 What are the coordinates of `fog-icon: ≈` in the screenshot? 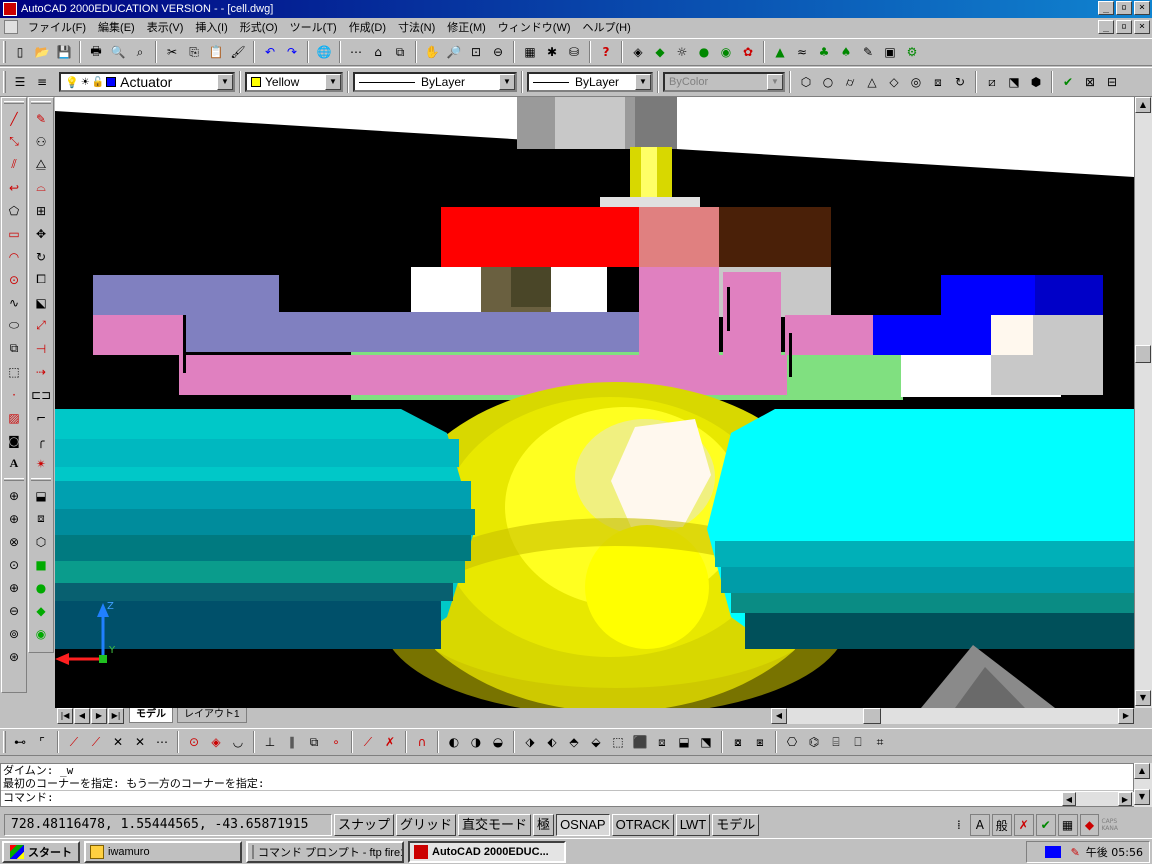 It's located at (802, 52).